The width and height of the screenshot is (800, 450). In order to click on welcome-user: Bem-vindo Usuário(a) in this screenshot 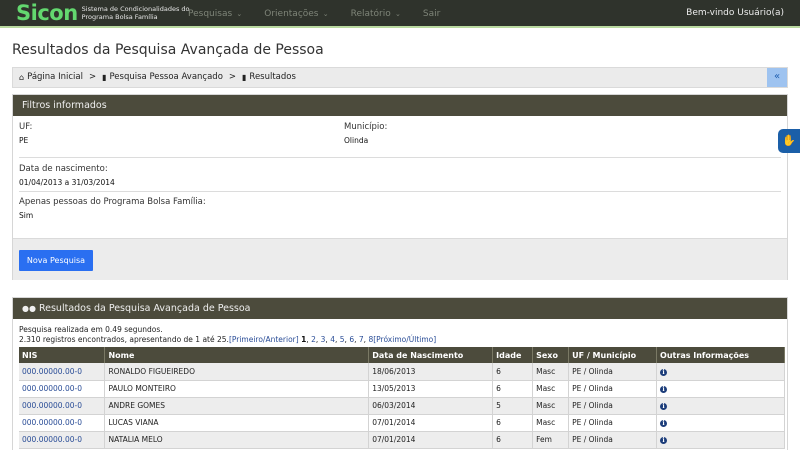, I will do `click(735, 13)`.